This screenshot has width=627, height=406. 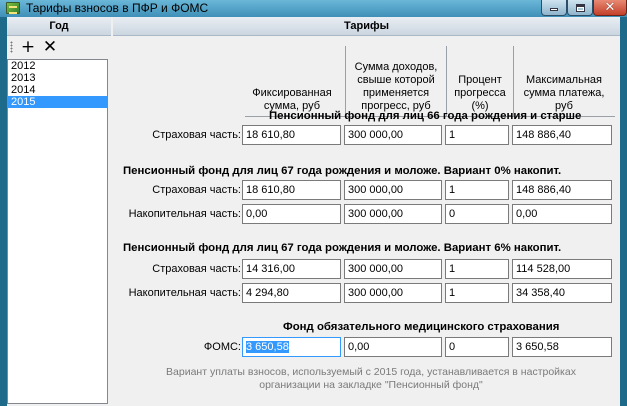 I want to click on pfr67-0-accum-max-field, so click(x=562, y=214).